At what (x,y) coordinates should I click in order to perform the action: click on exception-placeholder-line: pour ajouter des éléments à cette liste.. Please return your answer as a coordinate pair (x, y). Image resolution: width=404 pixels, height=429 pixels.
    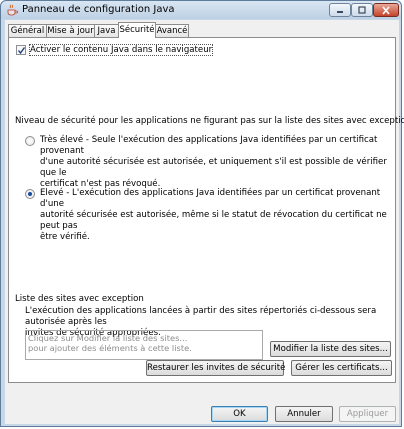
    Looking at the image, I should click on (110, 348).